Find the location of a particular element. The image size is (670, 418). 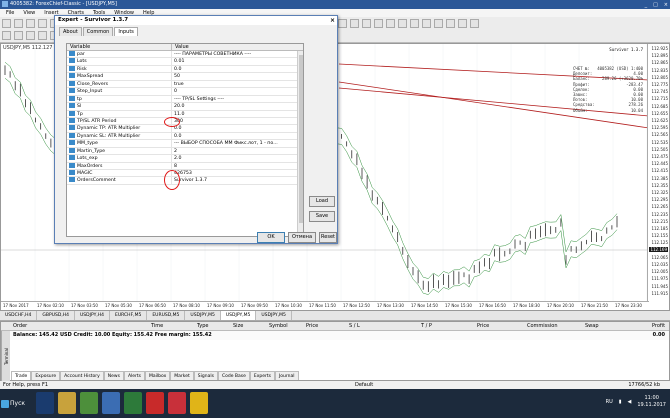

input-param-row: Sl 20.0 is located at coordinates (185, 107).